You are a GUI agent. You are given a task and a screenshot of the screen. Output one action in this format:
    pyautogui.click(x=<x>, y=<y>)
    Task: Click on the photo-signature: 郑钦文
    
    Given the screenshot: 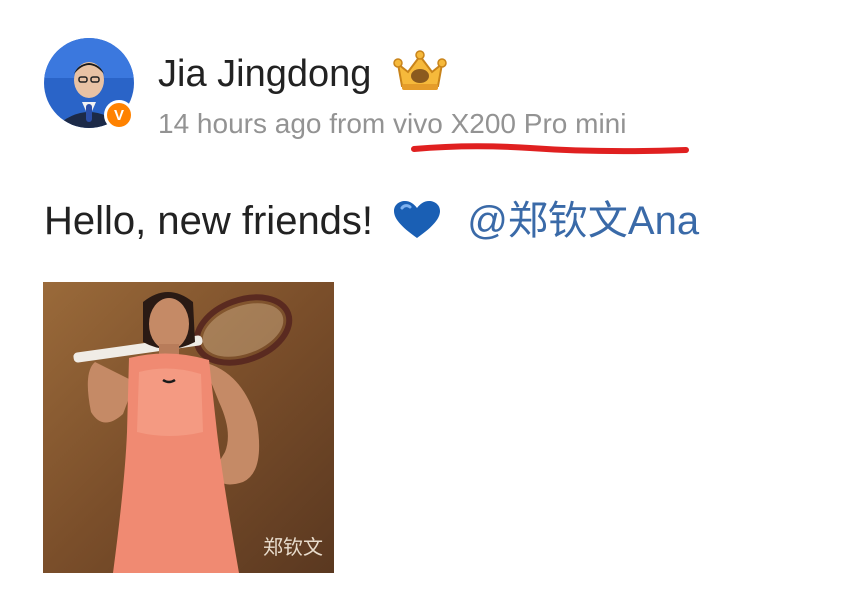 What is the action you would take?
    pyautogui.click(x=293, y=547)
    